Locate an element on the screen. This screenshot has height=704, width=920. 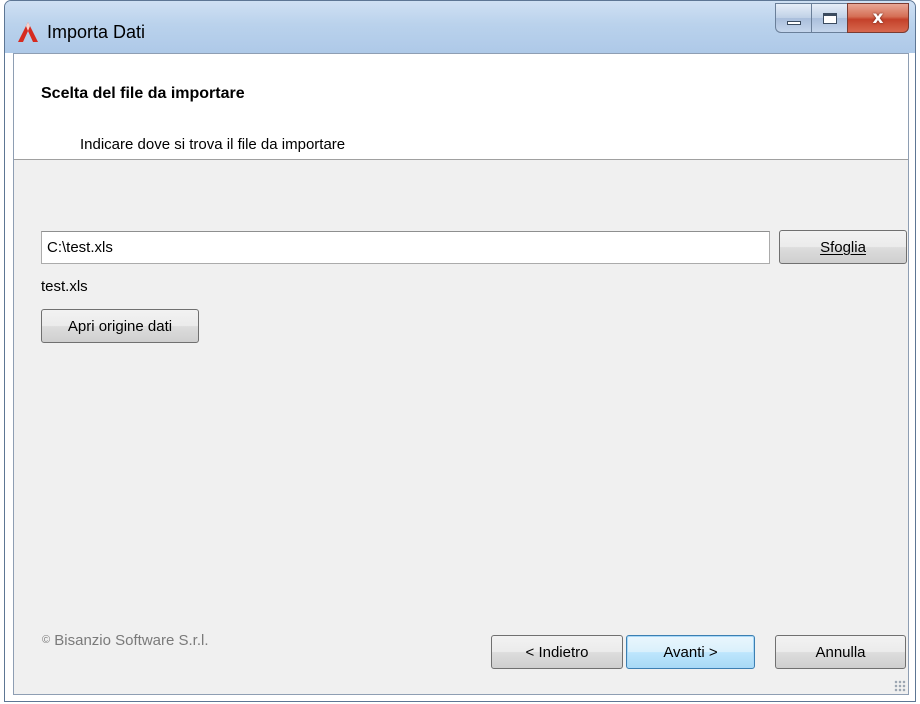
browse-button-label: Sfoglia is located at coordinates (843, 247).